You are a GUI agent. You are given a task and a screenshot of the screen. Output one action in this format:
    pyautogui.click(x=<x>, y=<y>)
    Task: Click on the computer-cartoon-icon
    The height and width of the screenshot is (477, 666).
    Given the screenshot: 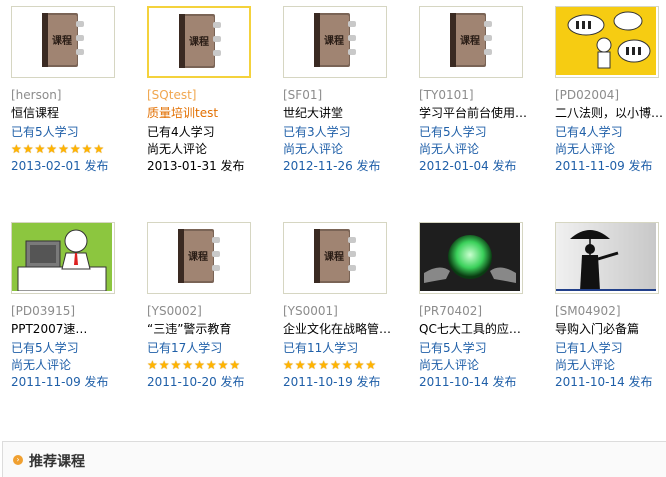 What is the action you would take?
    pyautogui.click(x=63, y=258)
    